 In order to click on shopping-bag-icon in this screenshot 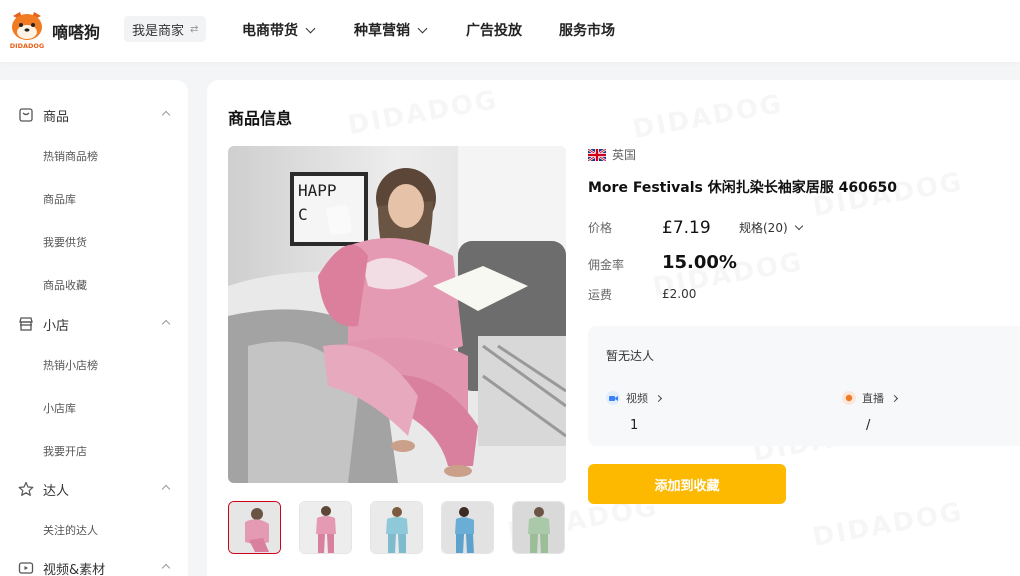, I will do `click(26, 115)`.